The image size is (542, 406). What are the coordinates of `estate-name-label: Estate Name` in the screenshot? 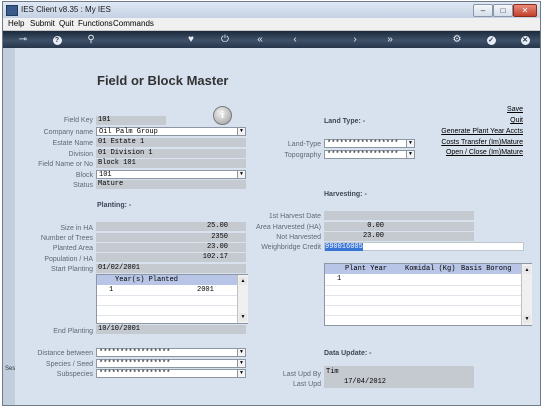 It's located at (72, 143).